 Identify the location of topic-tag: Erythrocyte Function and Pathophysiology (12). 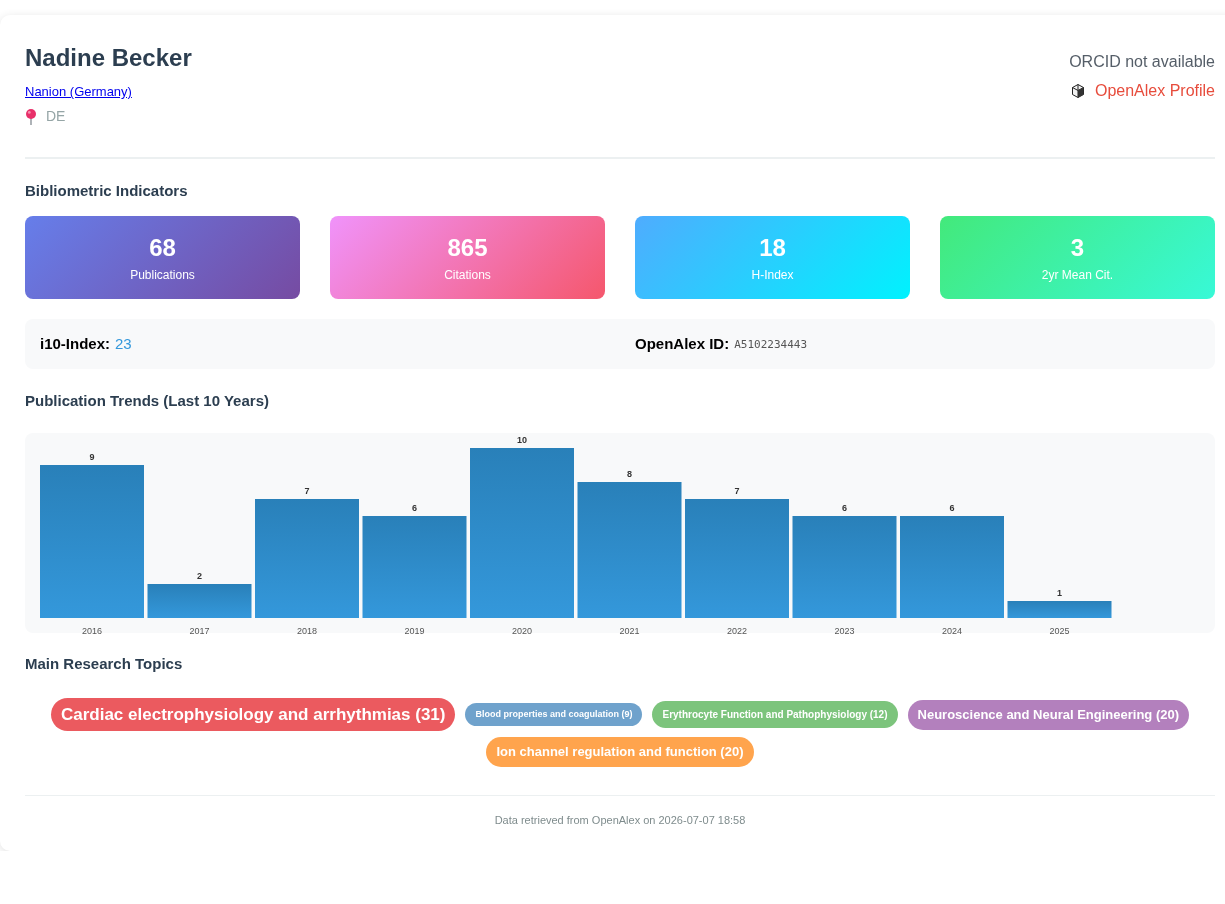
(775, 714).